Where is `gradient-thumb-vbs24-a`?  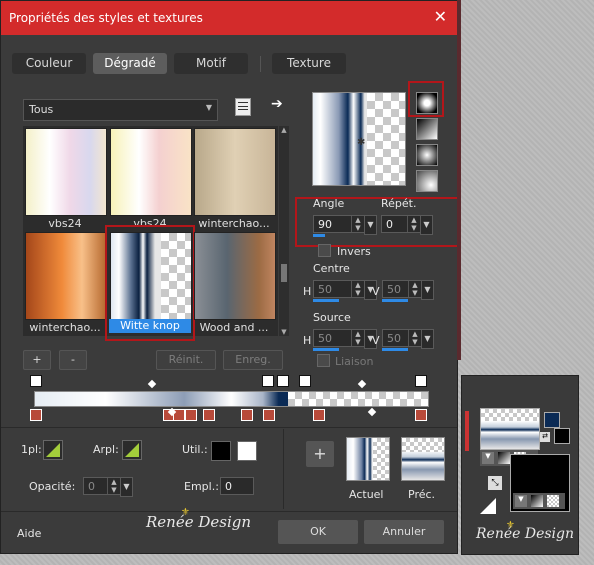 gradient-thumb-vbs24-a is located at coordinates (66, 172).